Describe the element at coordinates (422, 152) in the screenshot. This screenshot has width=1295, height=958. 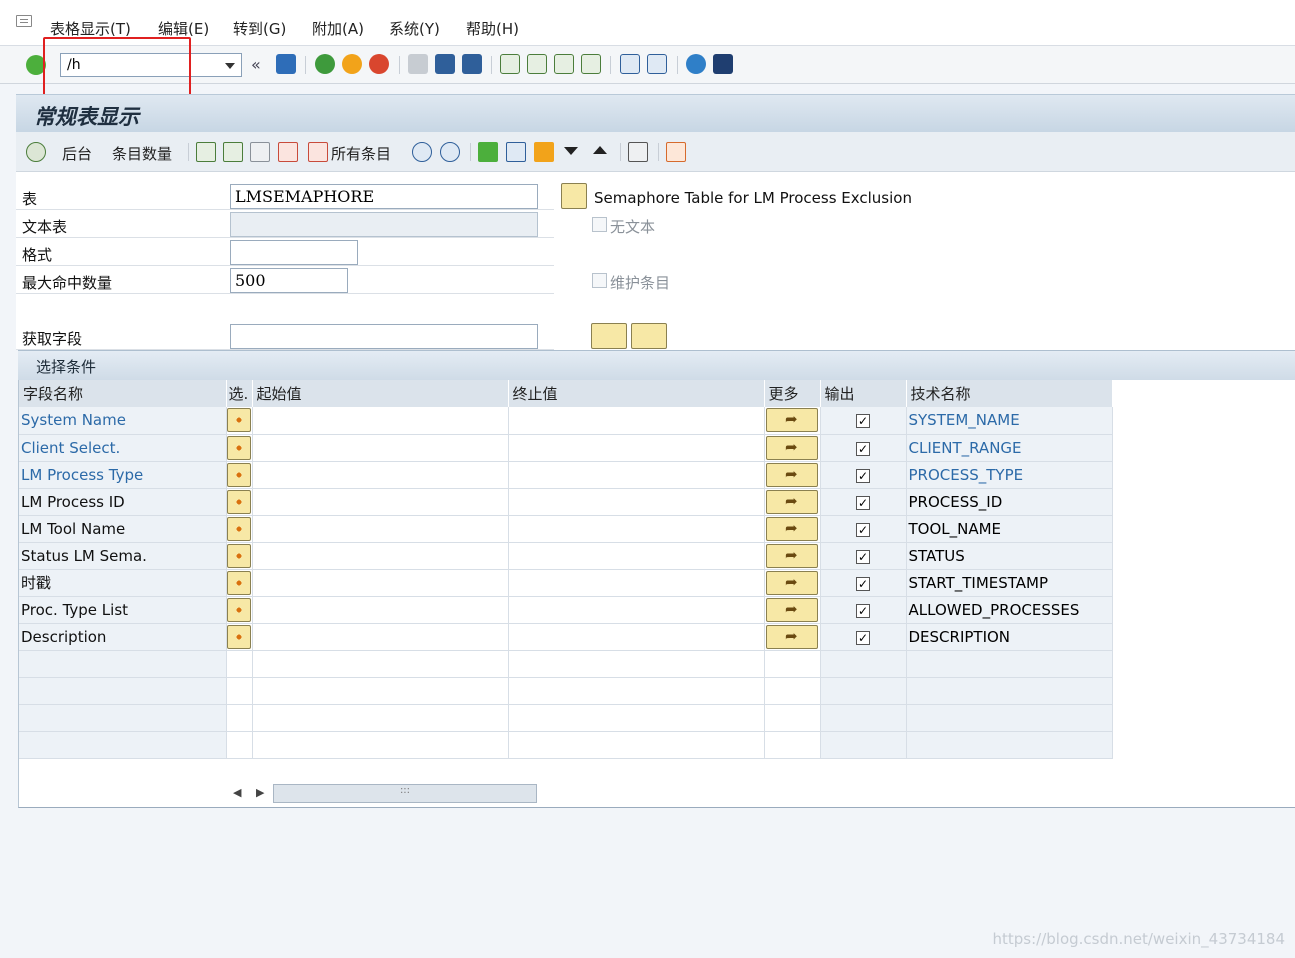
I see `zoom-out-icon` at that location.